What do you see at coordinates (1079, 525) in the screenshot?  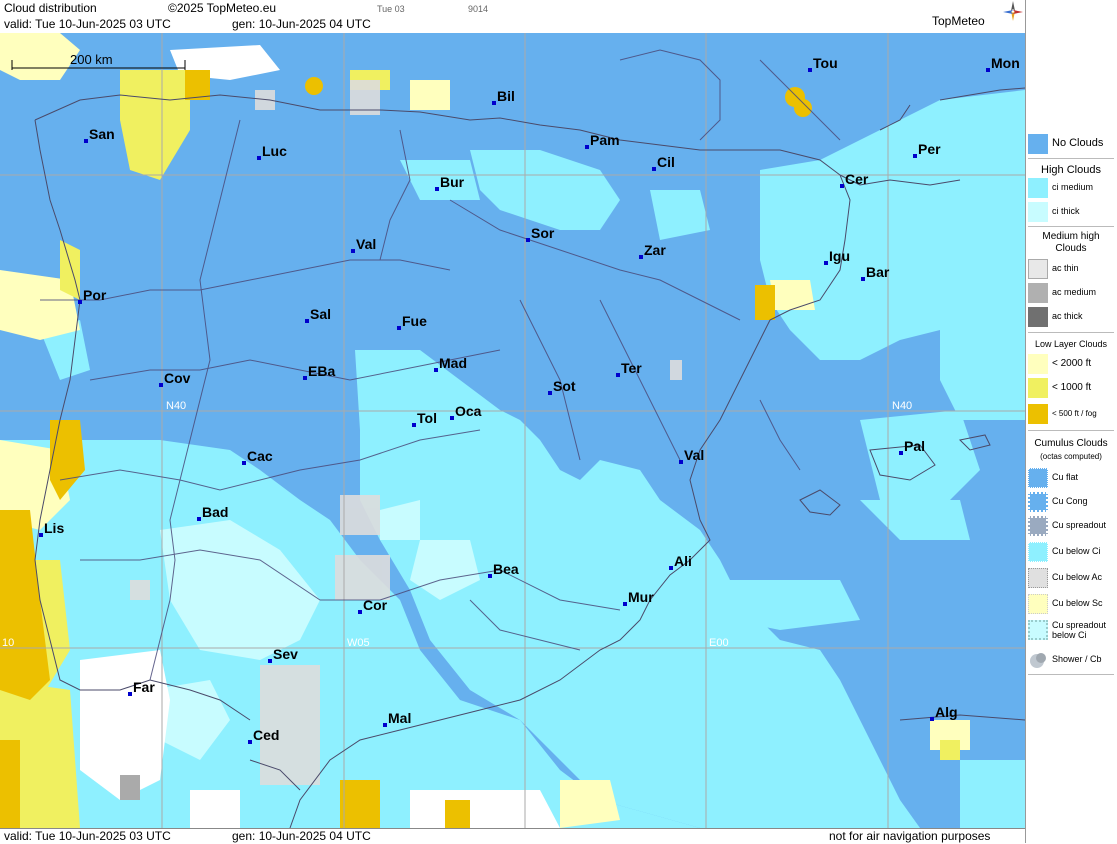 I see `cu-spreadout-label: Cu spreadout` at bounding box center [1079, 525].